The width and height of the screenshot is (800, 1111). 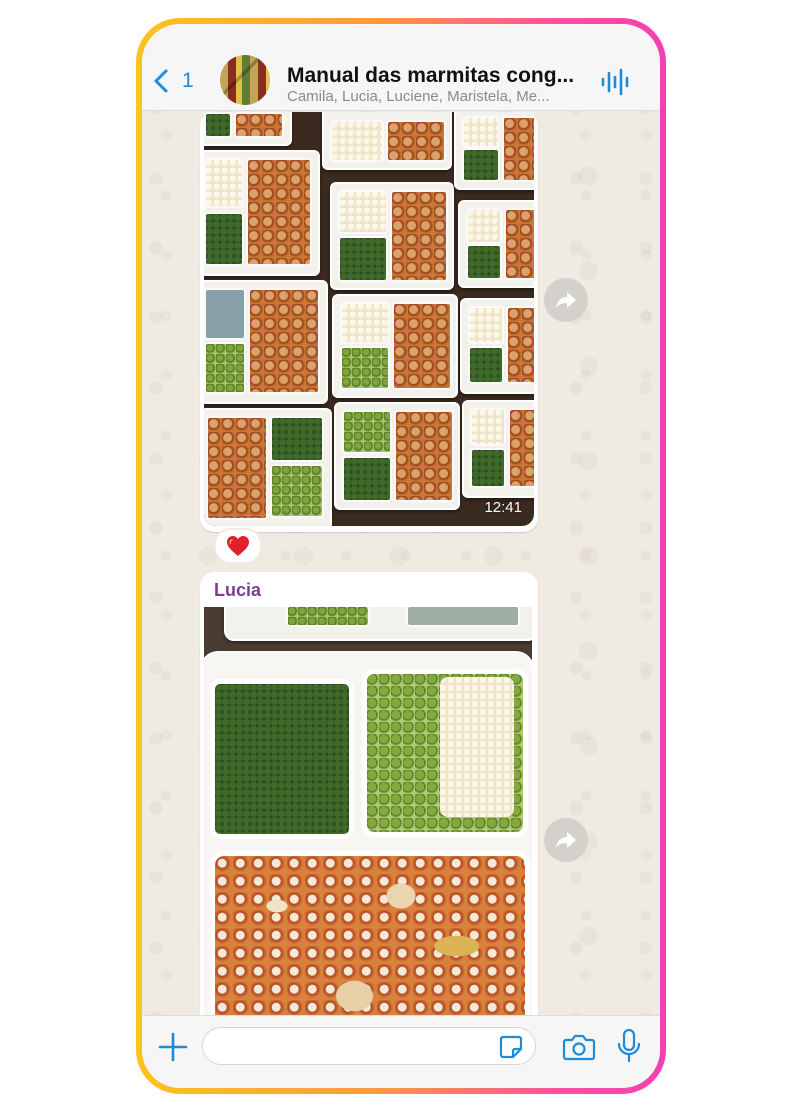 I want to click on back-button: 1, so click(x=173, y=81).